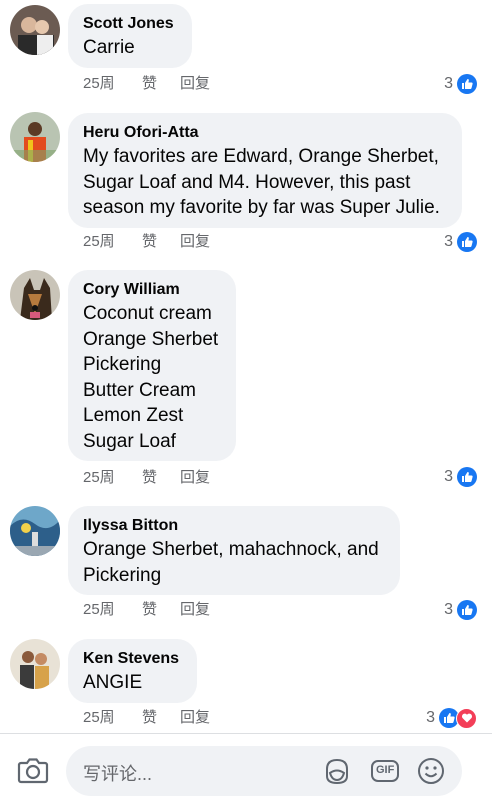  Describe the element at coordinates (122, 364) in the screenshot. I see `comment-line: Pickering` at that location.